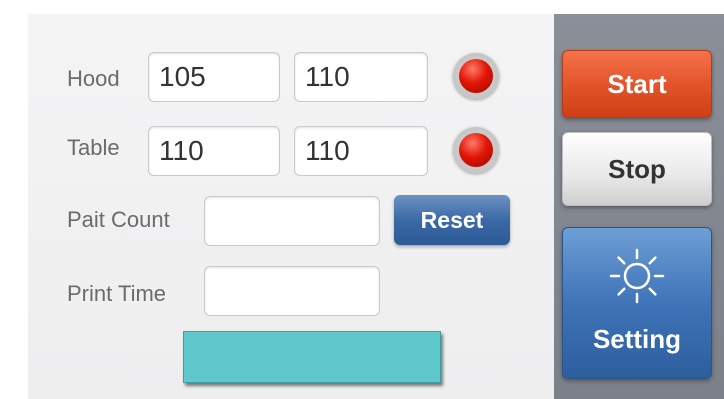 Image resolution: width=724 pixels, height=399 pixels. Describe the element at coordinates (452, 220) in the screenshot. I see `reset-button: Reset` at that location.